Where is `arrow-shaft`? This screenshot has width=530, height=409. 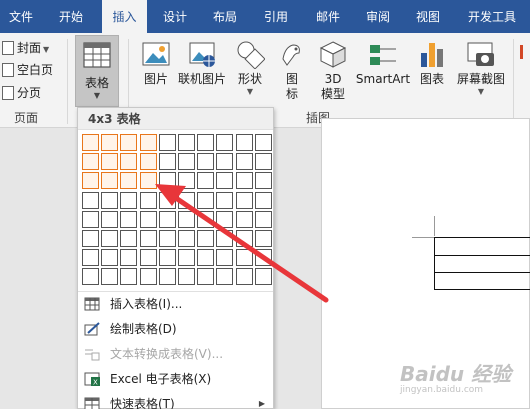
arrow-shaft is located at coordinates (248, 247).